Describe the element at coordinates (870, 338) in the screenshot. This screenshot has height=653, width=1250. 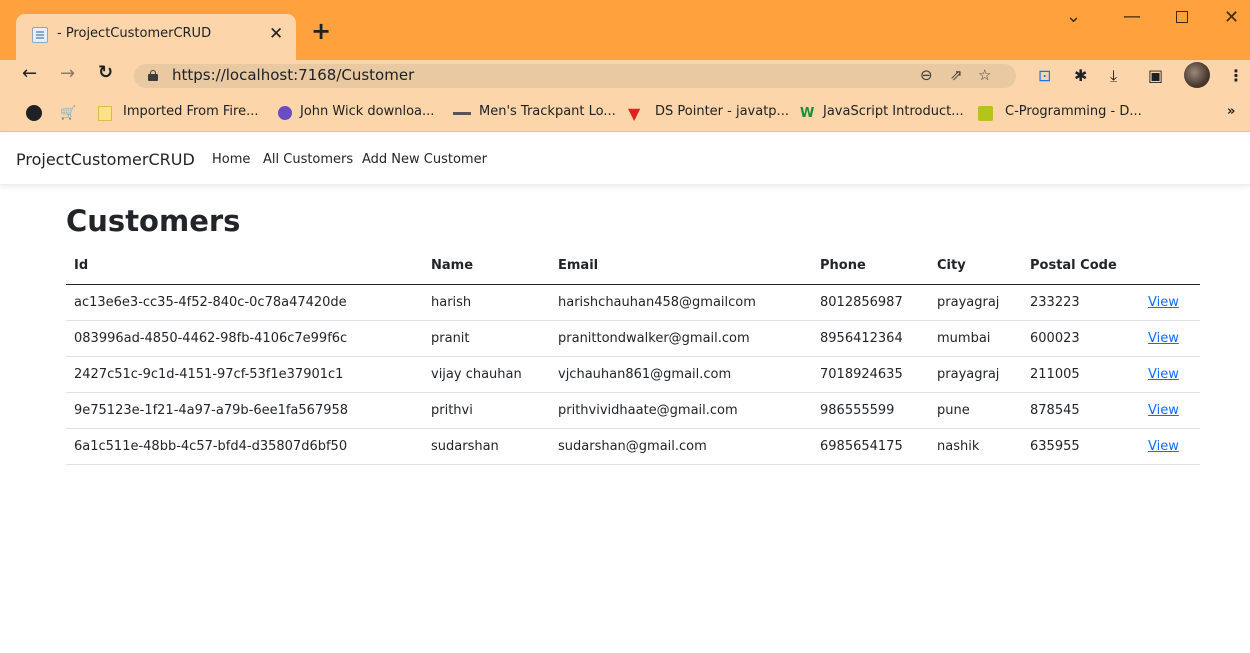
I see `cell-phone: 8956412364` at that location.